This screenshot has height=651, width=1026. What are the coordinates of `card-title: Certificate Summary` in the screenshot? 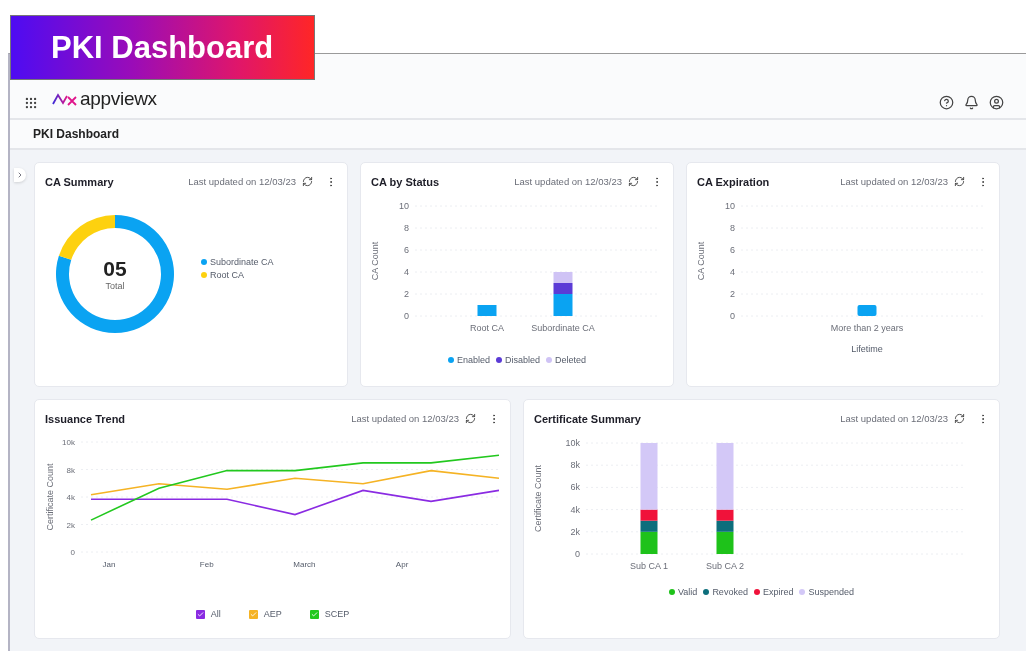 It's located at (588, 418).